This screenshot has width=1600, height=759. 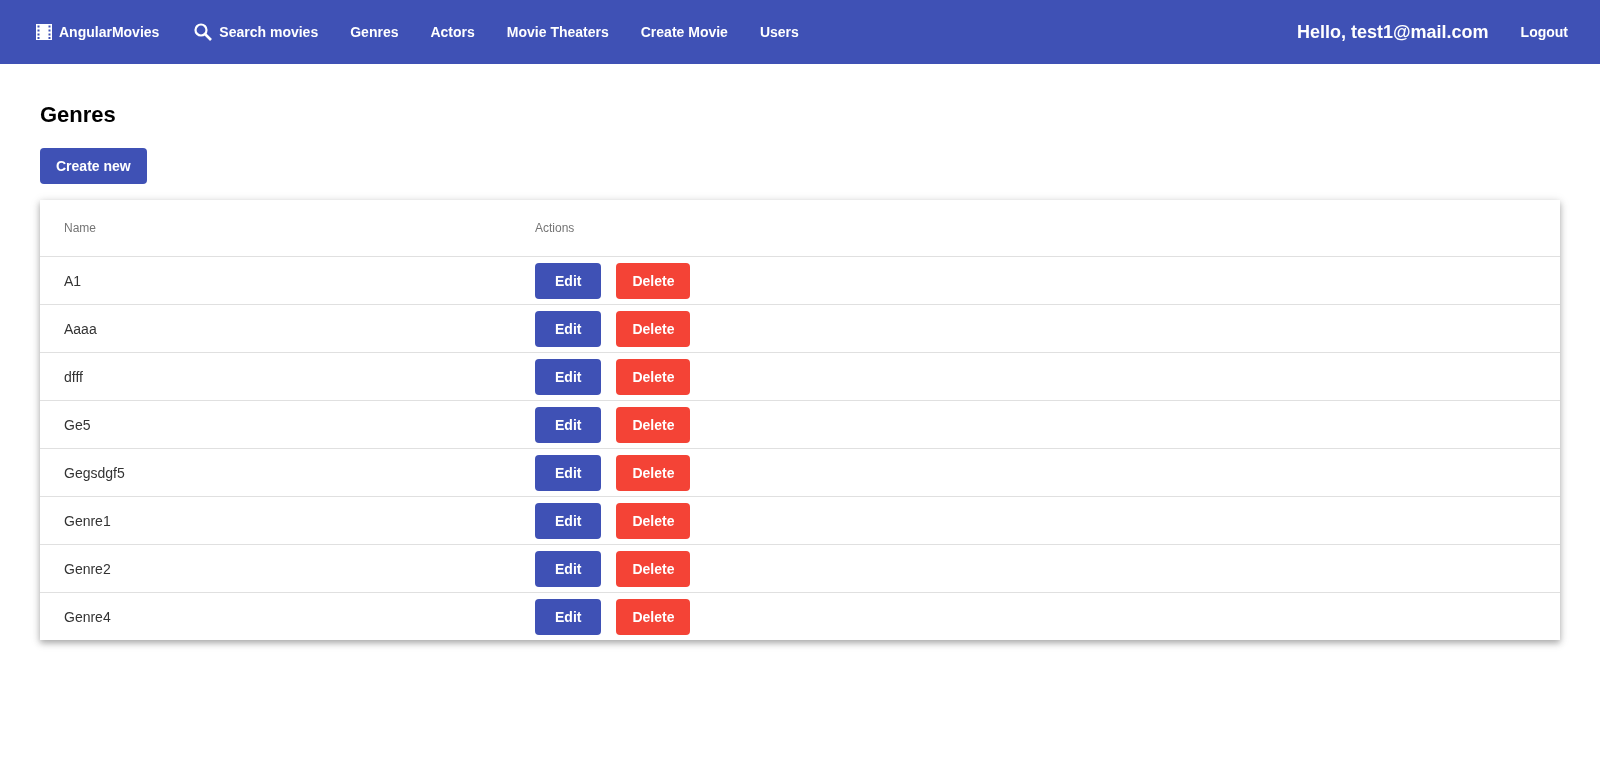 I want to click on nav-link: Actors, so click(x=452, y=32).